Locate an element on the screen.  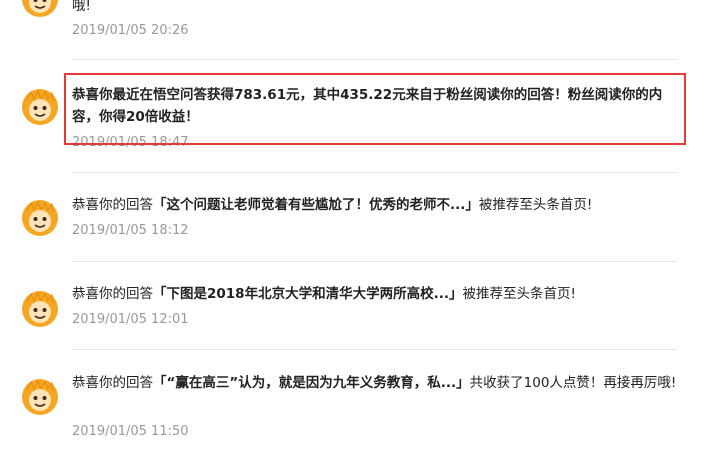
notification-suffix: 共收获了100人点赞！再接再厉哦! is located at coordinates (573, 383).